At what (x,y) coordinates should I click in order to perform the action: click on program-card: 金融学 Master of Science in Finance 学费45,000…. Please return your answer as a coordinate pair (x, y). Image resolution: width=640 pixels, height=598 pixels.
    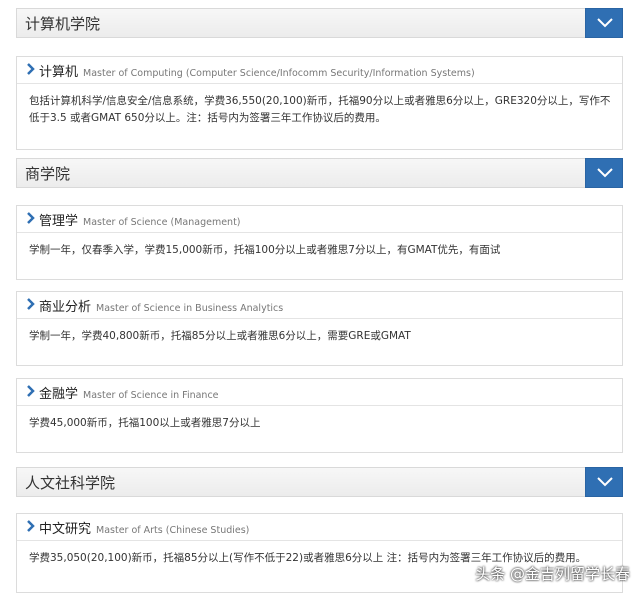
    Looking at the image, I should click on (319, 415).